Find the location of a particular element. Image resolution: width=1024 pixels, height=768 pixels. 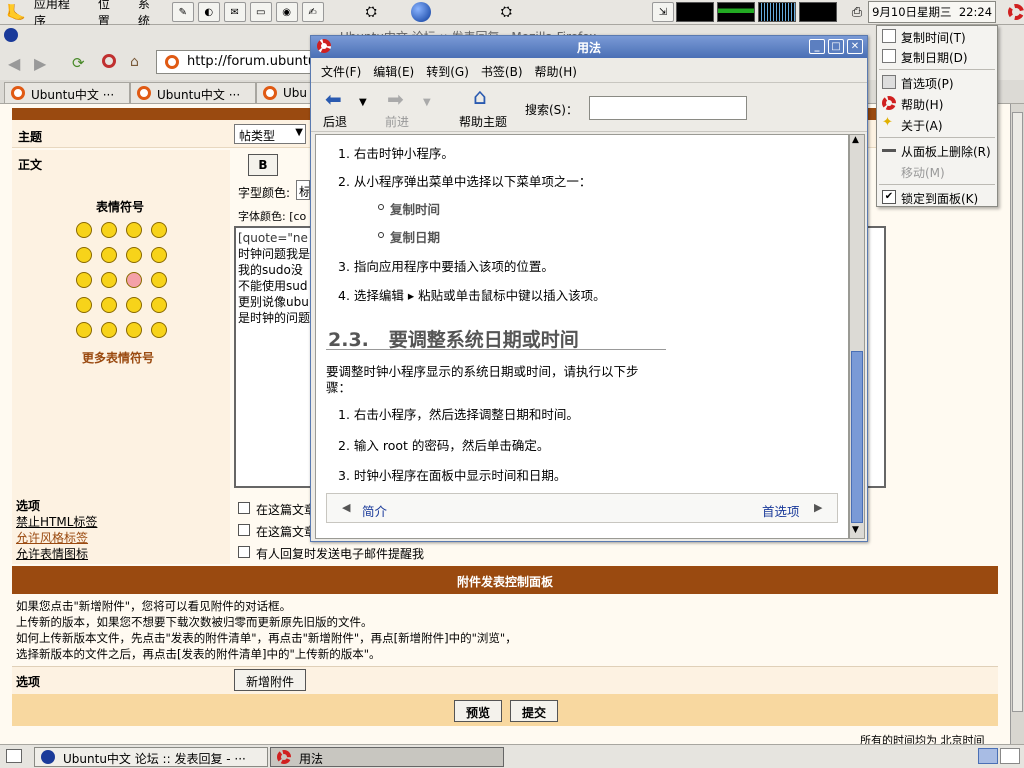

help-menu-edit: 编辑(E) is located at coordinates (395, 71).